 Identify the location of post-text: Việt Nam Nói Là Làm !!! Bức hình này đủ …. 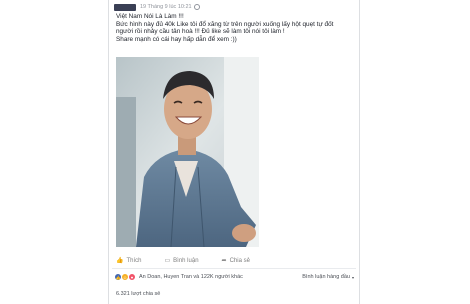
(234, 28).